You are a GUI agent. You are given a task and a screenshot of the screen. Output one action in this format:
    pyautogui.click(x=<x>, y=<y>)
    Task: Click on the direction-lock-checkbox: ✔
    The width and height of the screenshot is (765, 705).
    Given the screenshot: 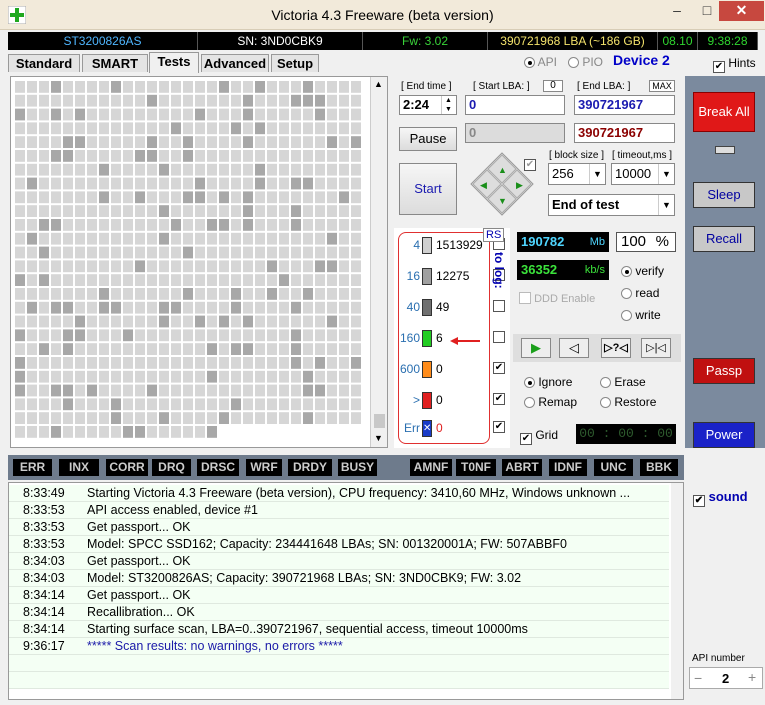 What is the action you would take?
    pyautogui.click(x=530, y=162)
    